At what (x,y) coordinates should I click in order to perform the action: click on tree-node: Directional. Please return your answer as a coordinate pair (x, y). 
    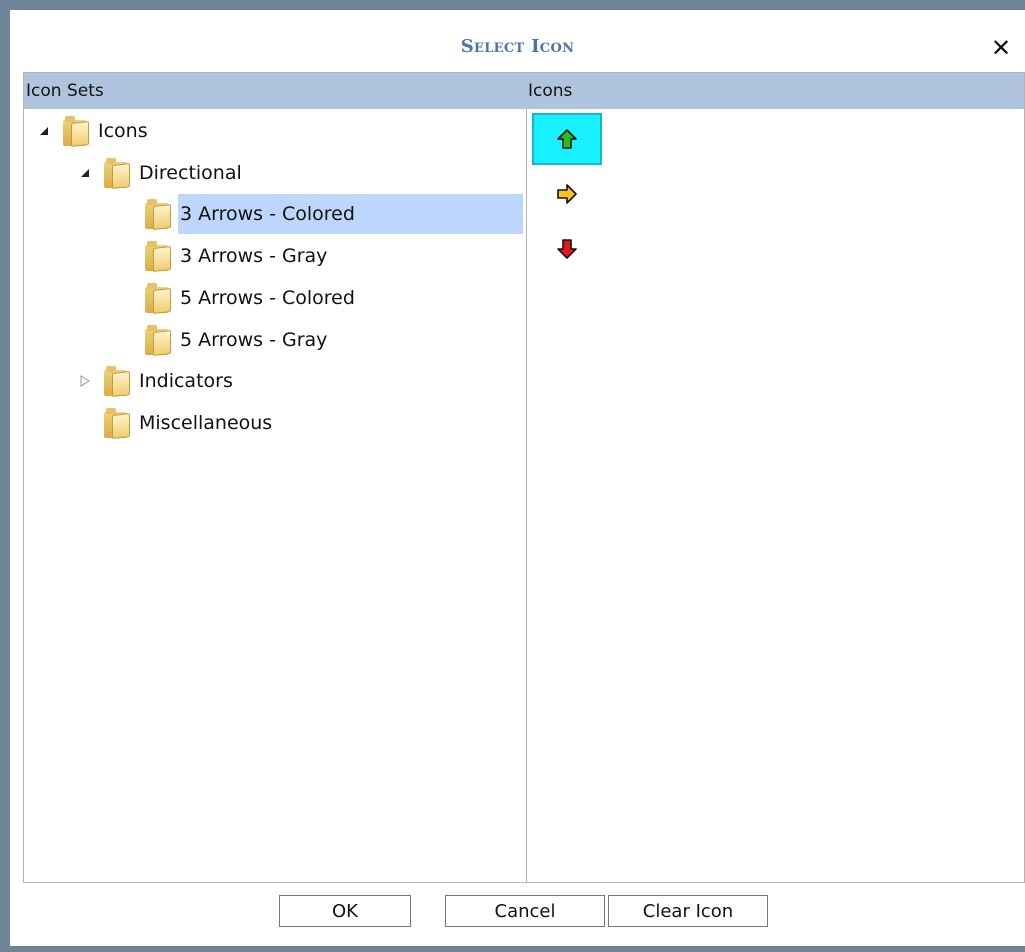
    Looking at the image, I should click on (161, 173).